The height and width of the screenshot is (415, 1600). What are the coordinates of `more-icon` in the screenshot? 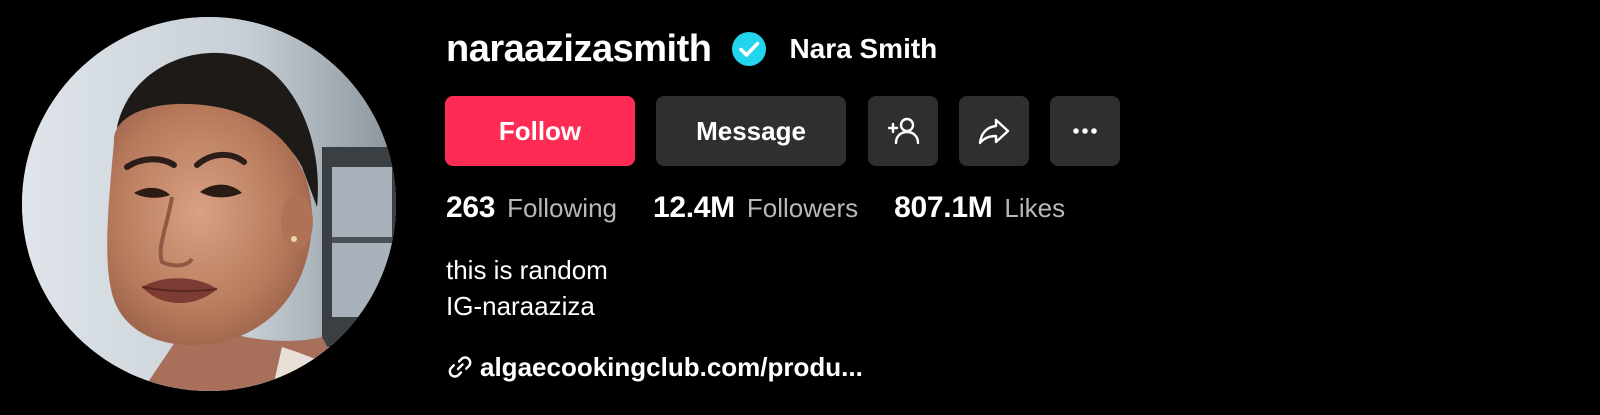 It's located at (1085, 131).